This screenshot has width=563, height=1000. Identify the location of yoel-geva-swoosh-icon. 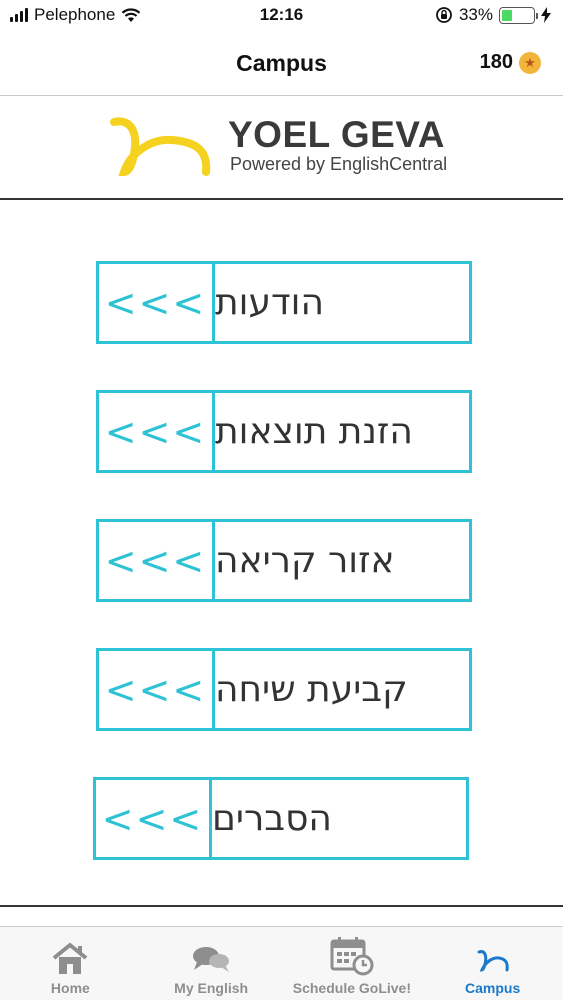
(160, 146).